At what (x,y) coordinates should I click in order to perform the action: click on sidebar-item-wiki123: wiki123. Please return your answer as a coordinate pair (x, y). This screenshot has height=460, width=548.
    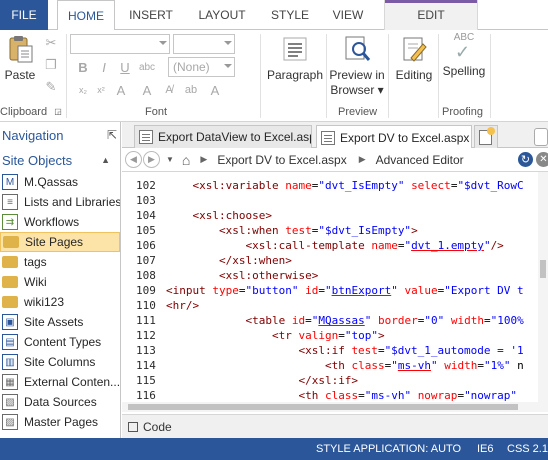
    Looking at the image, I should click on (60, 302).